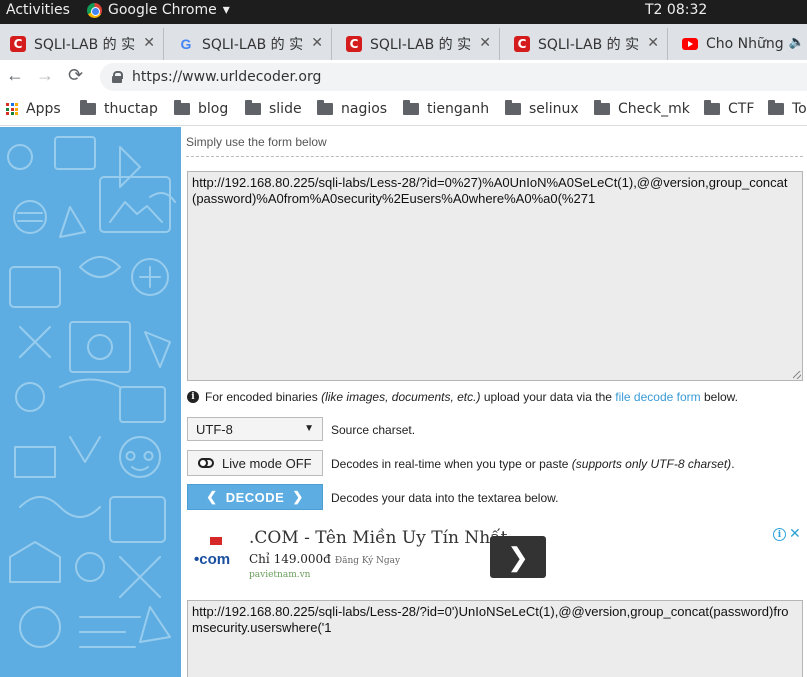 The image size is (807, 677). I want to click on bookmark-folder: Check_mk, so click(642, 108).